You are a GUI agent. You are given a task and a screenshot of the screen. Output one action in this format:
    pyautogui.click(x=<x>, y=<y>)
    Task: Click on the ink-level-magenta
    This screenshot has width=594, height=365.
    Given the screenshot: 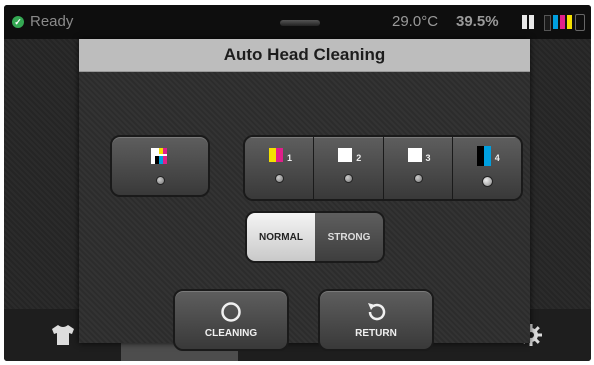 What is the action you would take?
    pyautogui.click(x=562, y=22)
    